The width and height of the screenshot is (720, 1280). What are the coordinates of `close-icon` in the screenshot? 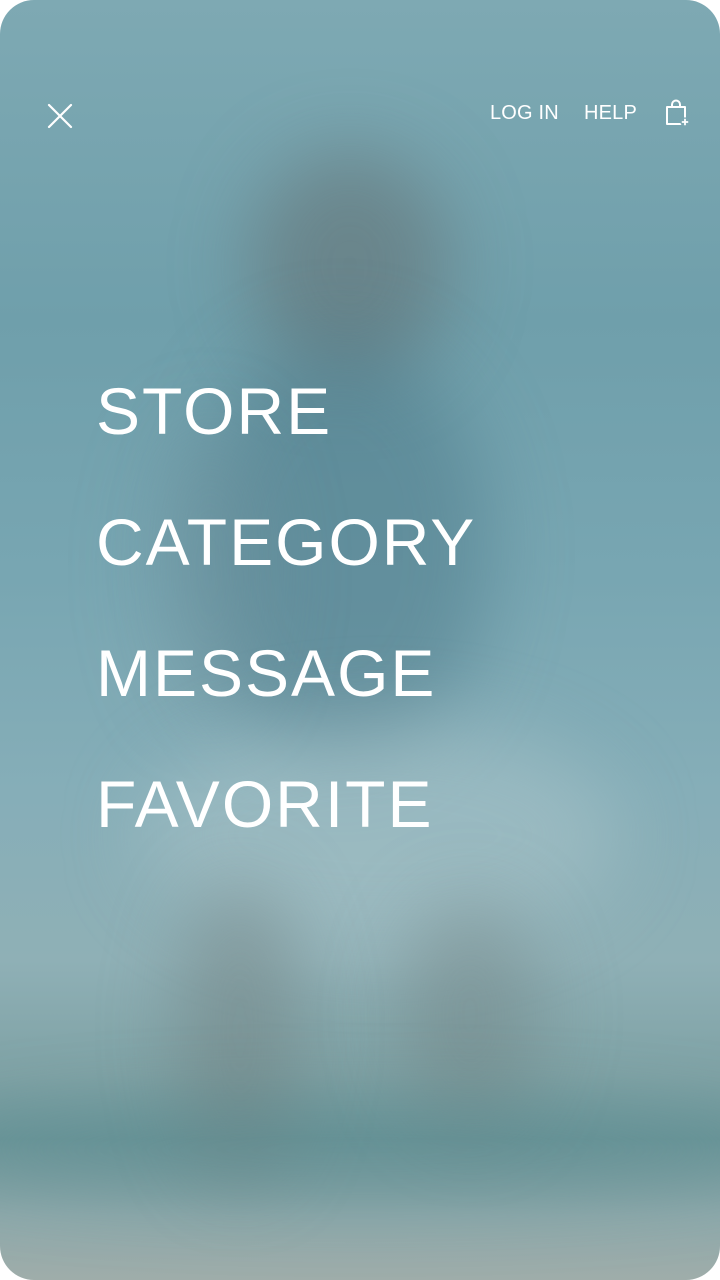 It's located at (60, 116).